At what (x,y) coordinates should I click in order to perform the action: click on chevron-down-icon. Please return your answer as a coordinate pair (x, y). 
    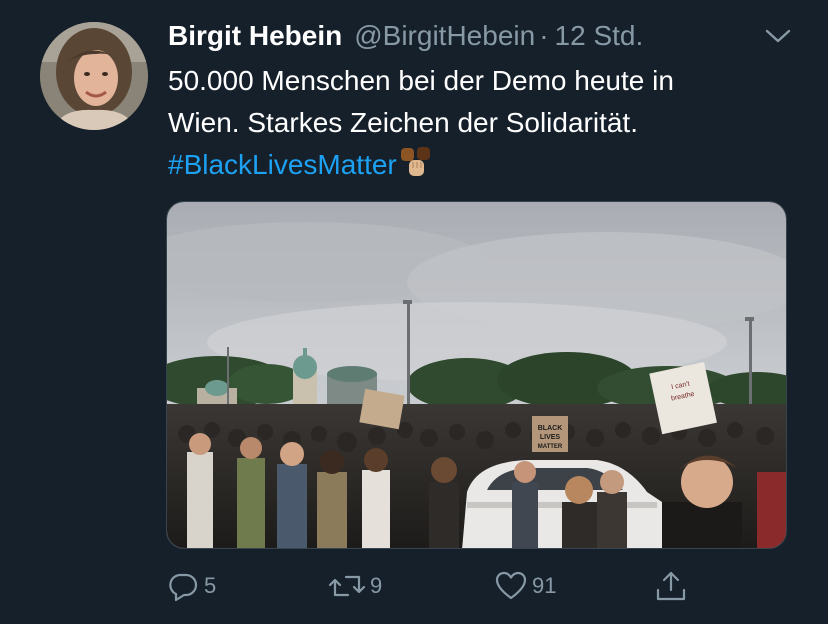
    Looking at the image, I should click on (778, 36).